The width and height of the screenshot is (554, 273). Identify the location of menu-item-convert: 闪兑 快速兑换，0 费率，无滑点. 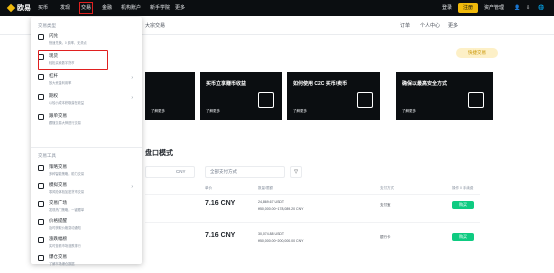
(86, 42).